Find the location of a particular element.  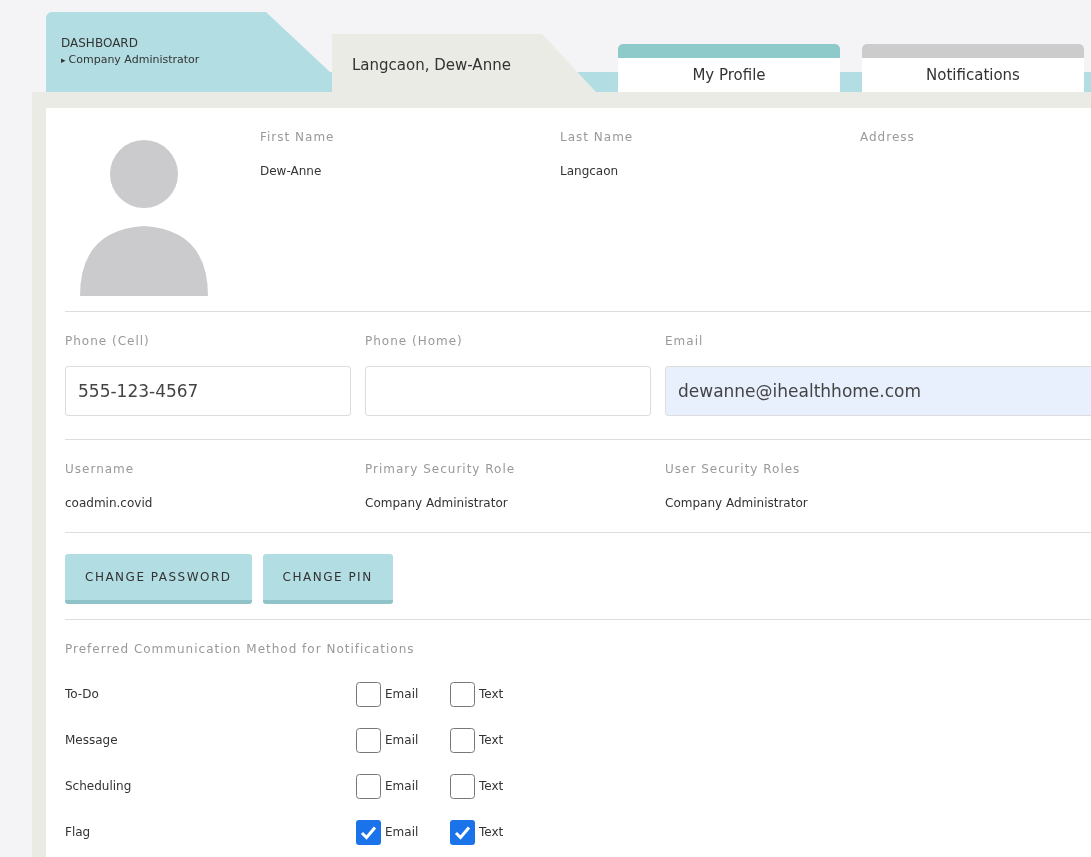

avatar-icon is located at coordinates (144, 218).